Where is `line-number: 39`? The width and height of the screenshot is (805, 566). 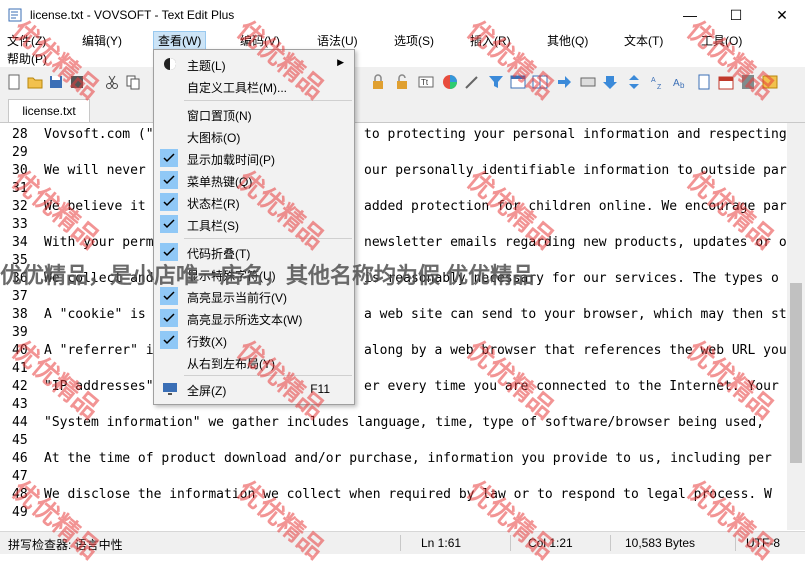
line-number: 39 is located at coordinates (20, 332).